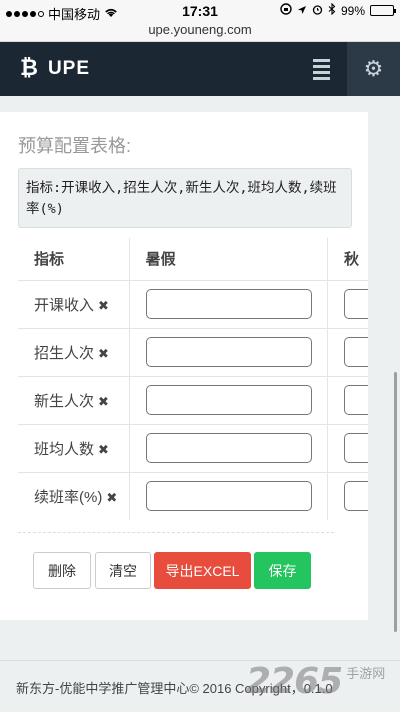 This screenshot has height=712, width=400. Describe the element at coordinates (62, 570) in the screenshot. I see `delete-button: 删除` at that location.